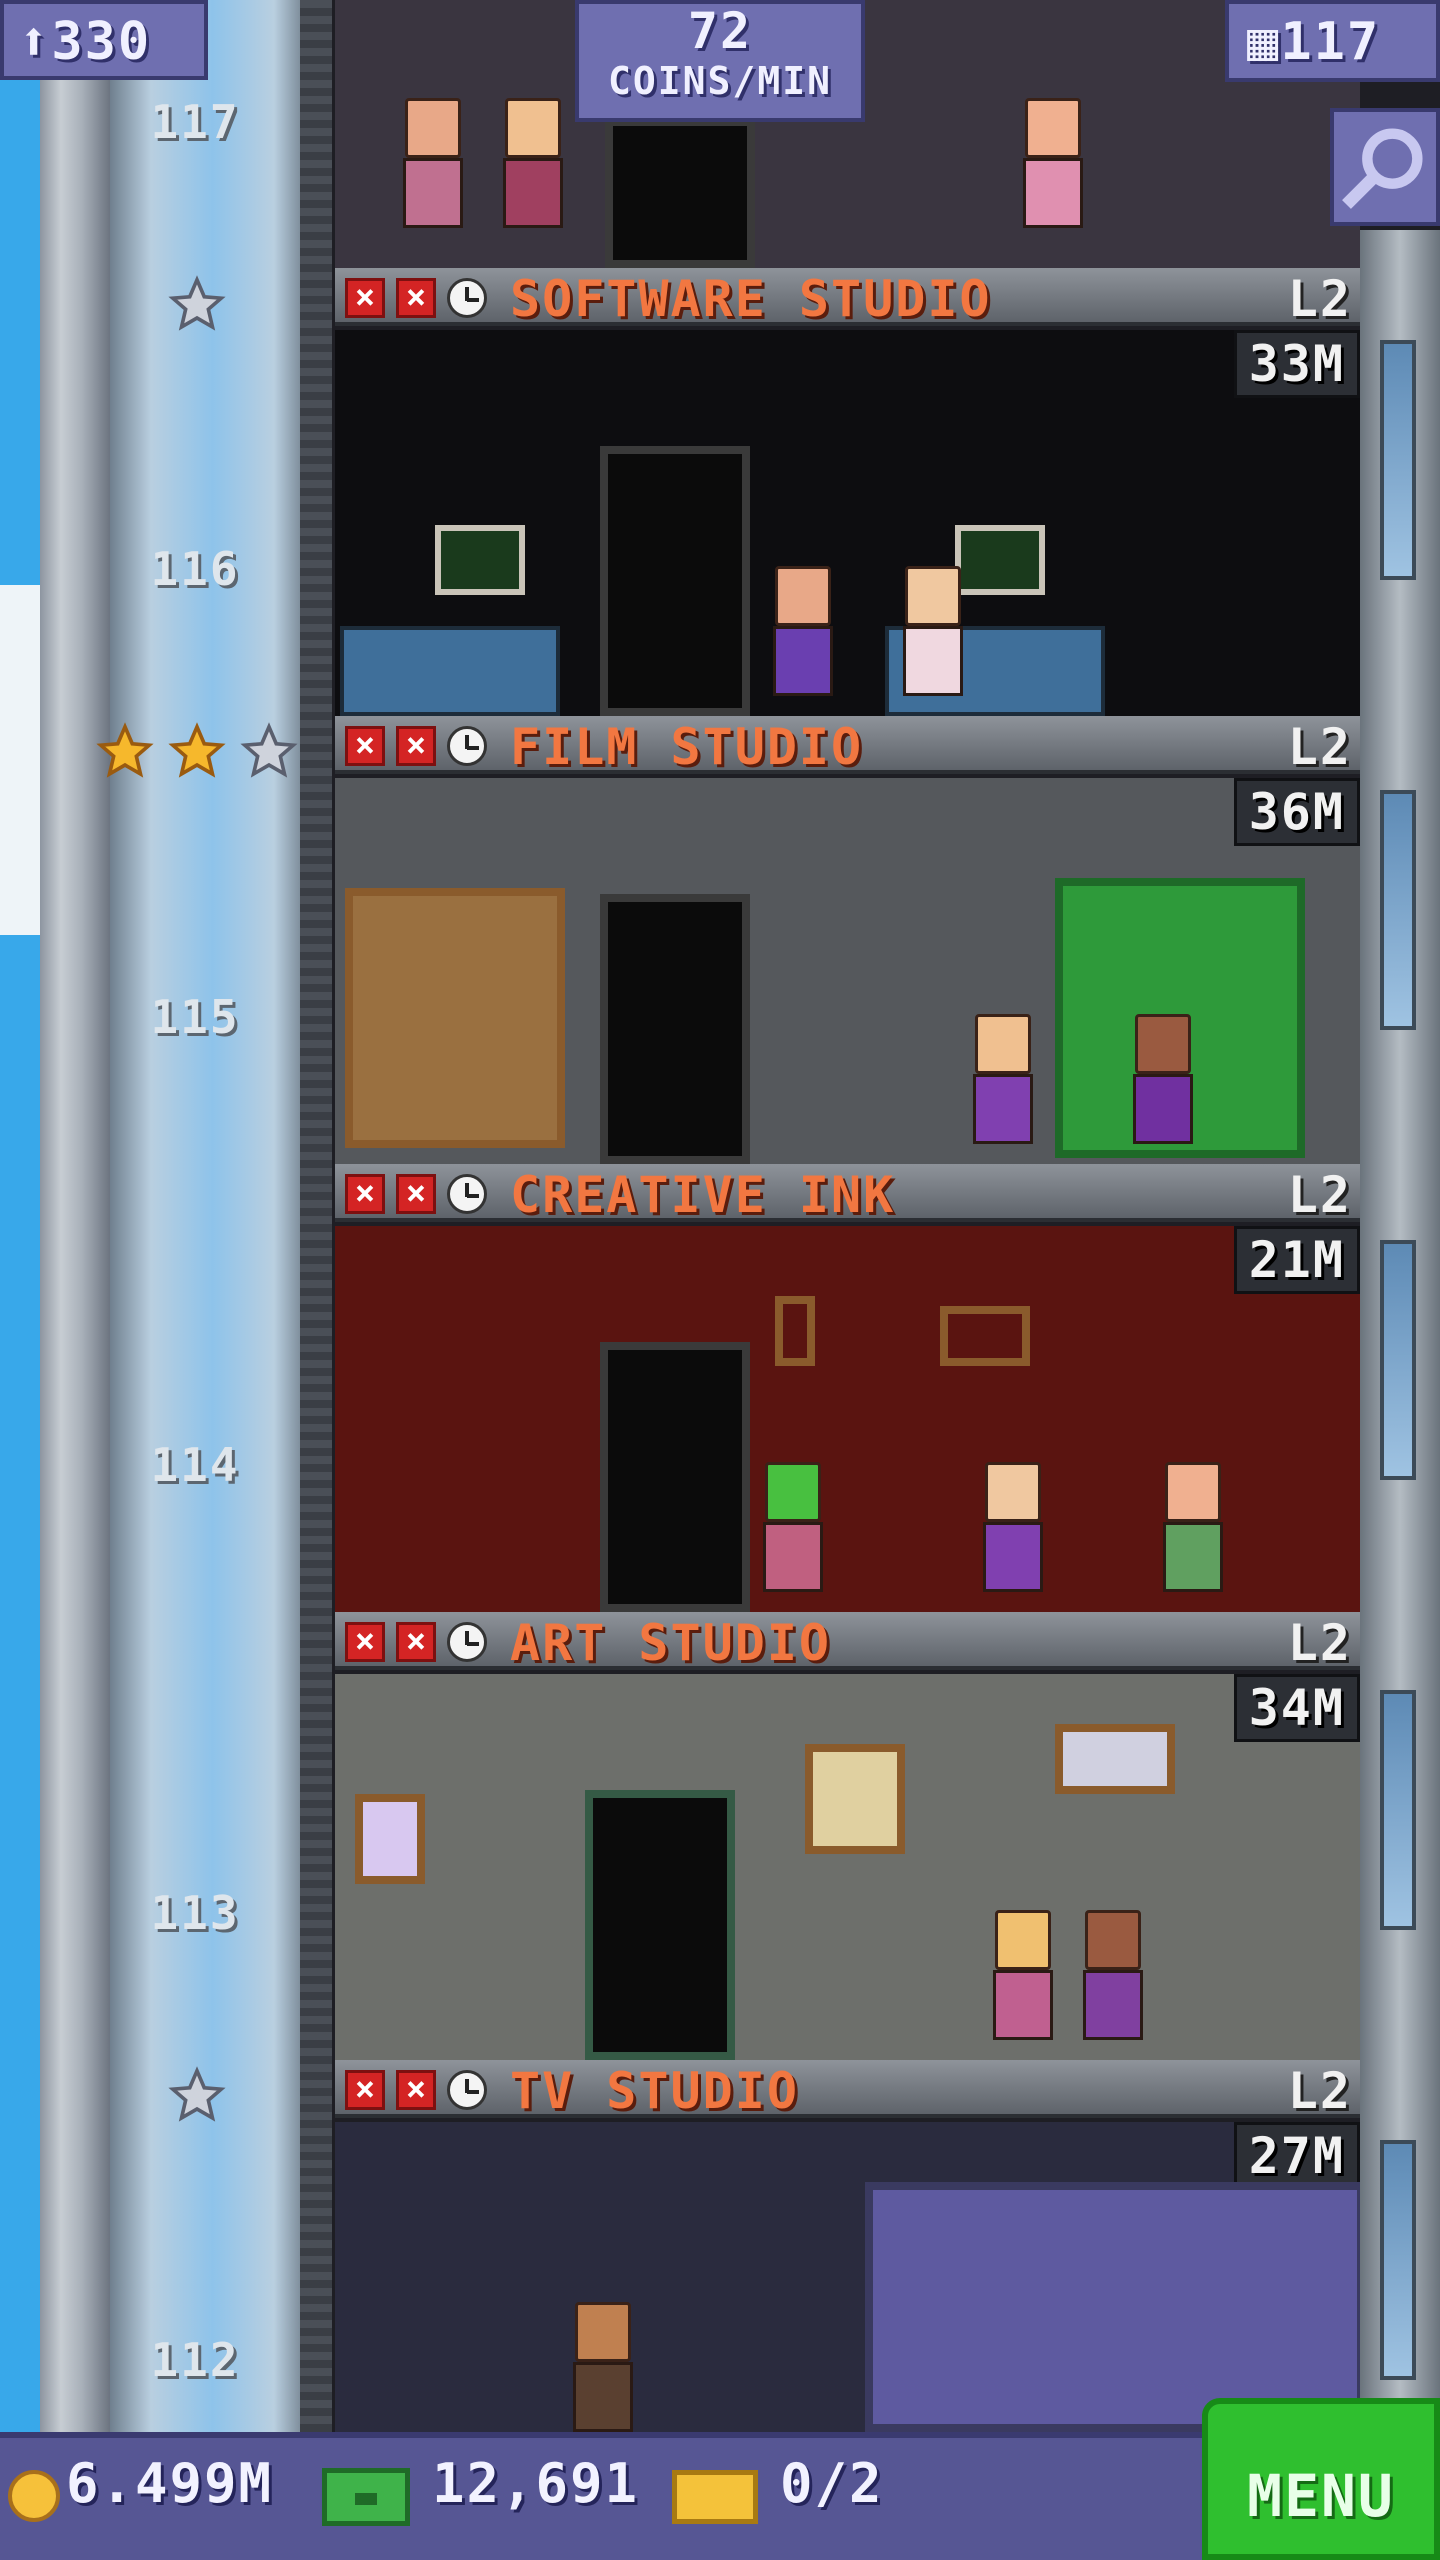 The image size is (1440, 2560). I want to click on coins-rate-value: 72, so click(720, 31).